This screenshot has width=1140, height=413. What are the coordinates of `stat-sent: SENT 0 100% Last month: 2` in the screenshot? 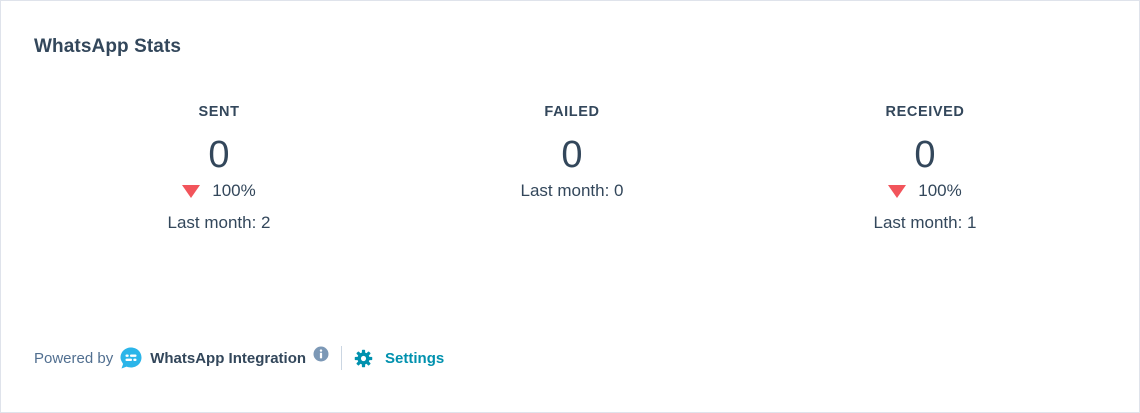 It's located at (219, 167).